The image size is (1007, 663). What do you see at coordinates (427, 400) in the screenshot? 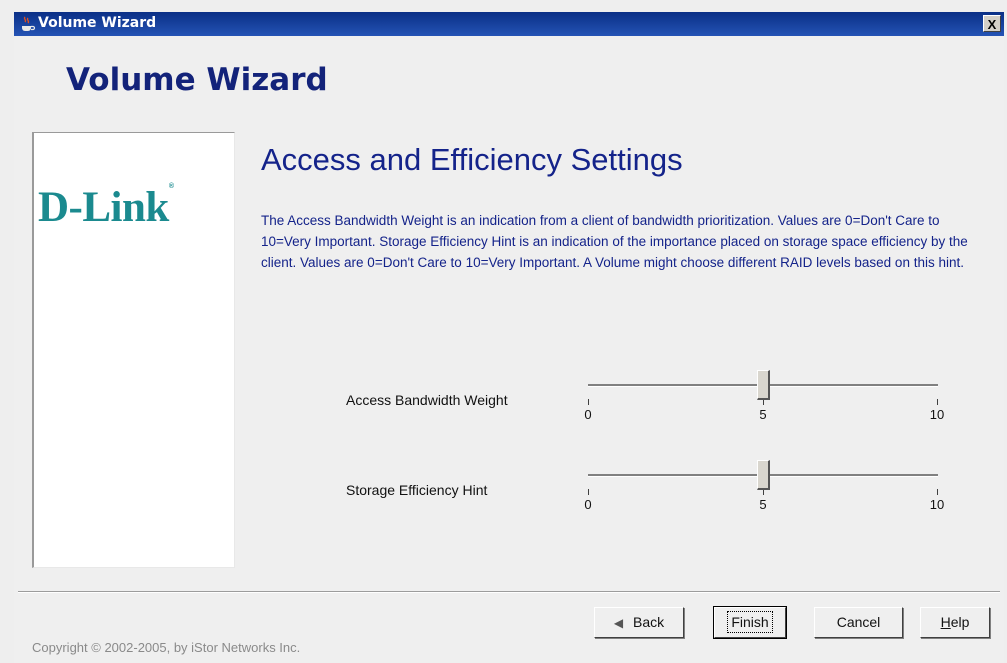
I see `bandwidth-weight-label: Access Bandwidth Weight` at bounding box center [427, 400].